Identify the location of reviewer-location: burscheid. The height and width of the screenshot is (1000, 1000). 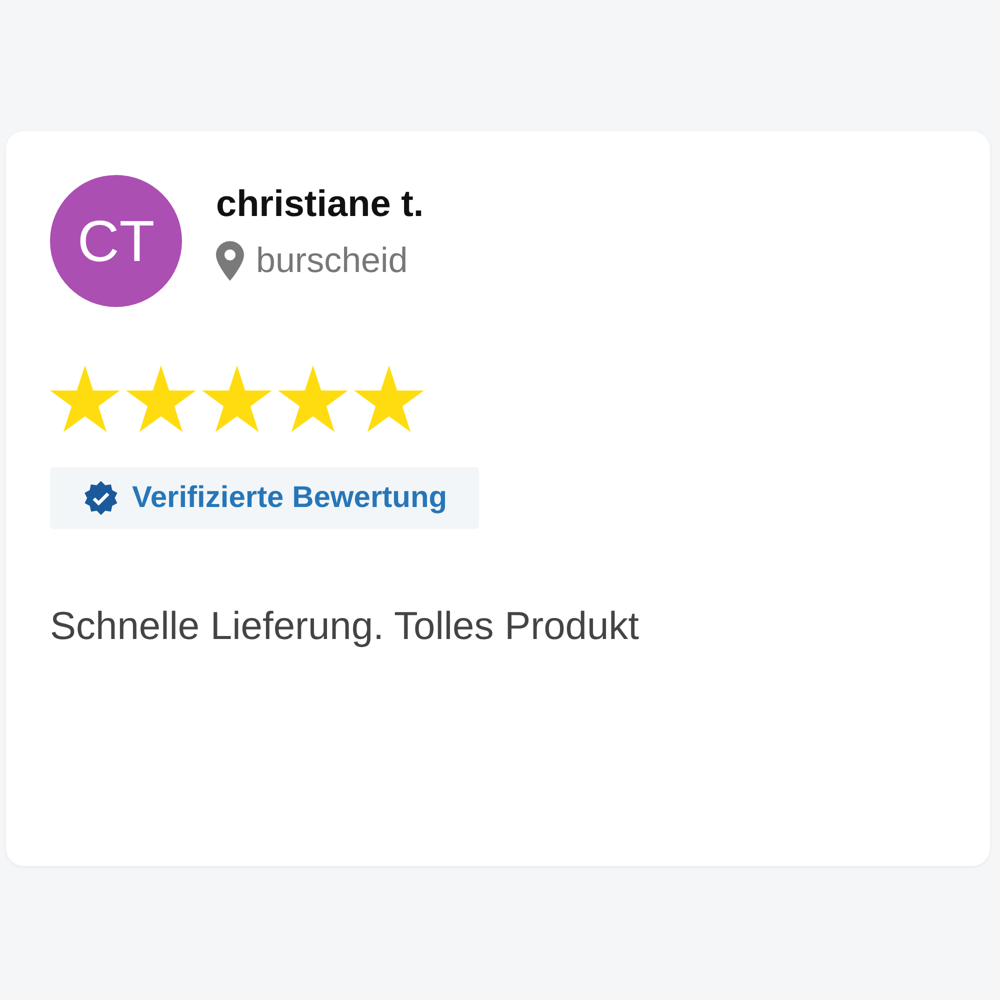
(332, 261).